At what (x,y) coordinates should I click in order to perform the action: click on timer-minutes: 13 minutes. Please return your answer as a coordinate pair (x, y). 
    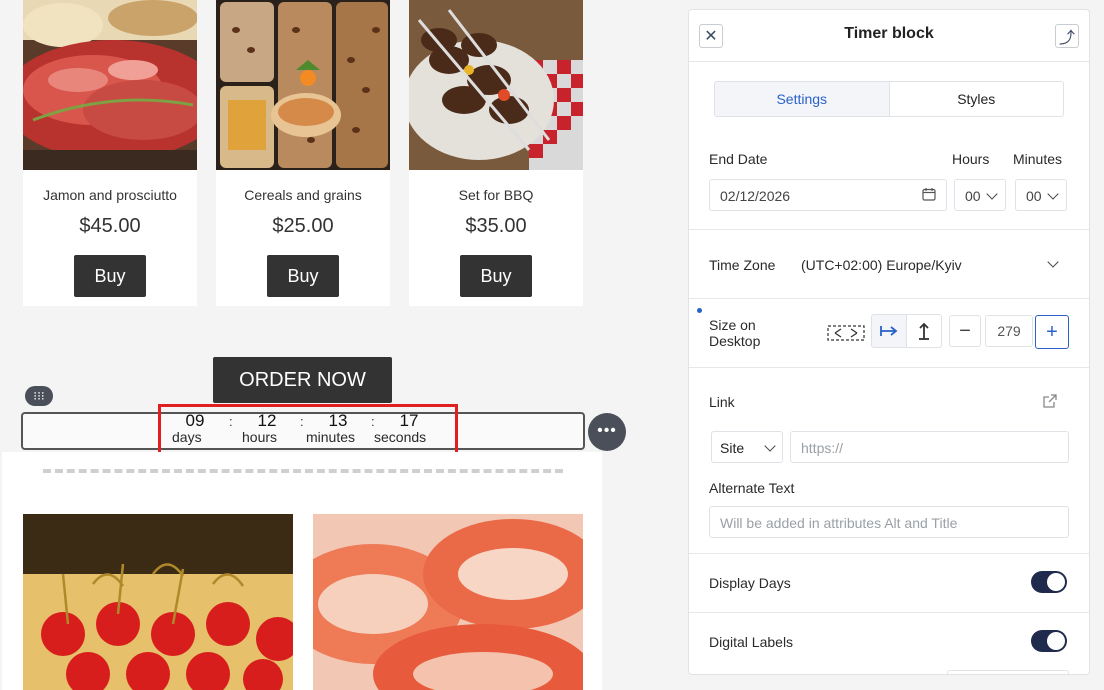
    Looking at the image, I should click on (338, 428).